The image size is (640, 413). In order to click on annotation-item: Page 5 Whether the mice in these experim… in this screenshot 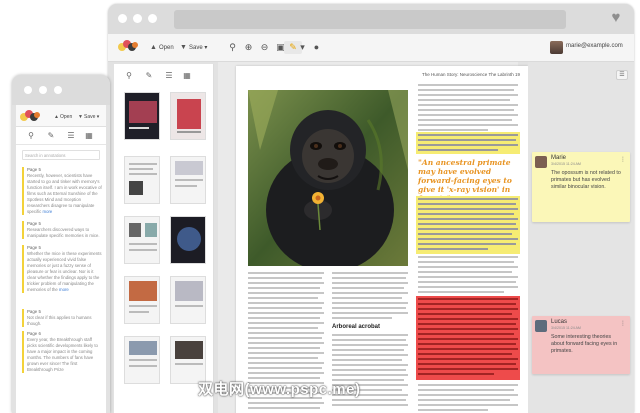, I will do `click(62, 269)`.